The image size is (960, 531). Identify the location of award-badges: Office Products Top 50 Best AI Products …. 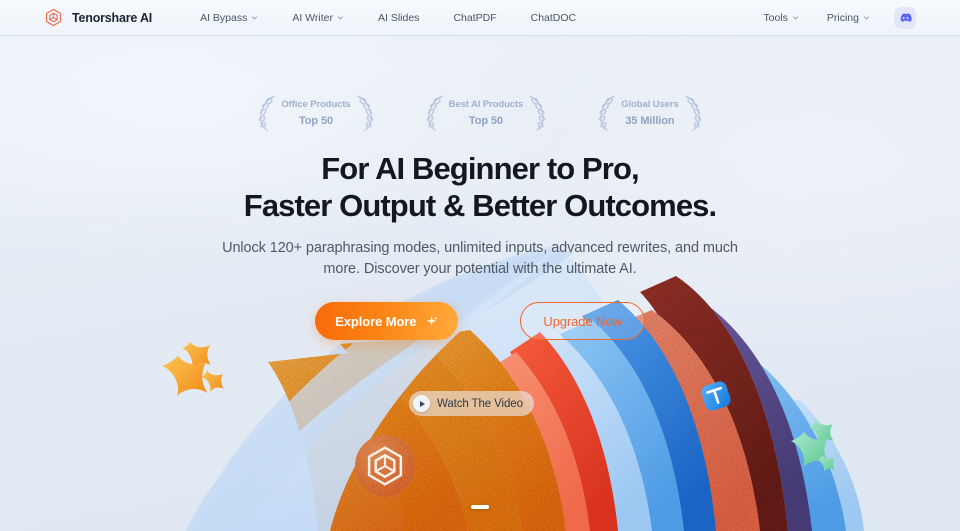
(480, 113).